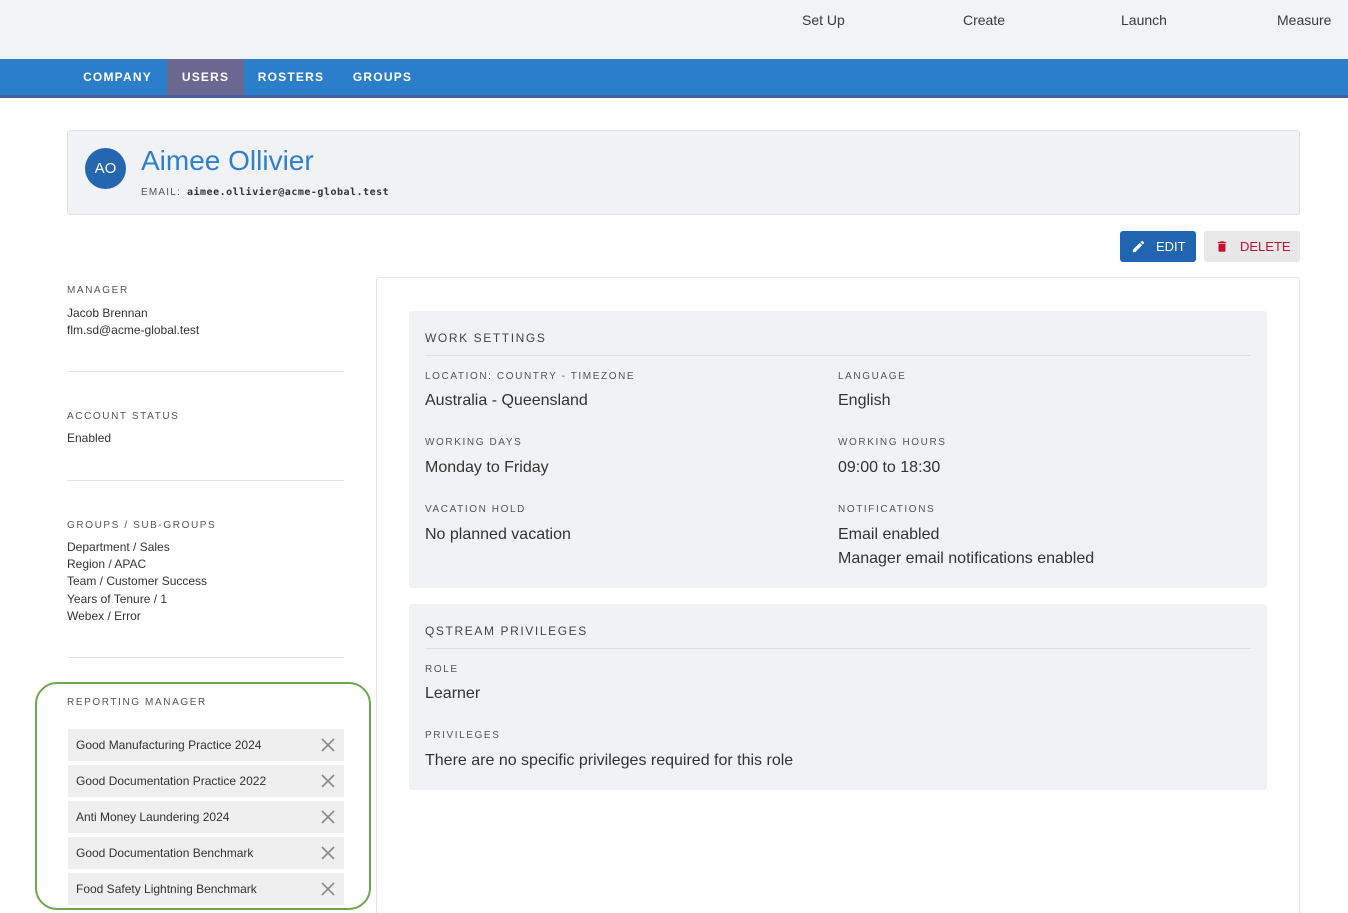 The height and width of the screenshot is (913, 1348). What do you see at coordinates (1304, 20) in the screenshot?
I see `nav-measure: Measure` at bounding box center [1304, 20].